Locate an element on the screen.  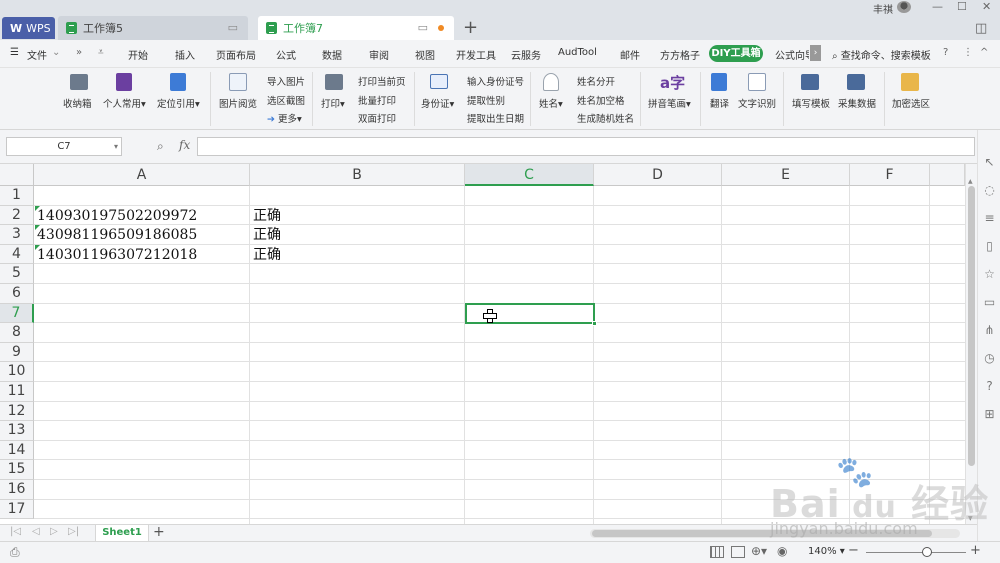
random-name-button: 生成随机姓名 is located at coordinates (605, 118).